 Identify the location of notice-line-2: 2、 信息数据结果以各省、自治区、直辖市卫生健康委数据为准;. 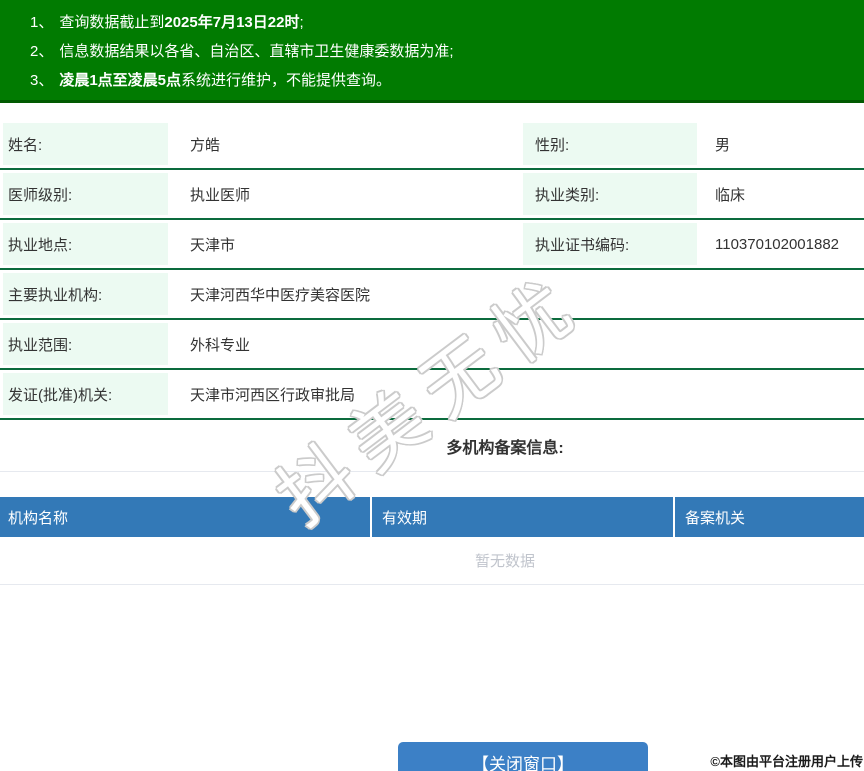
(447, 51).